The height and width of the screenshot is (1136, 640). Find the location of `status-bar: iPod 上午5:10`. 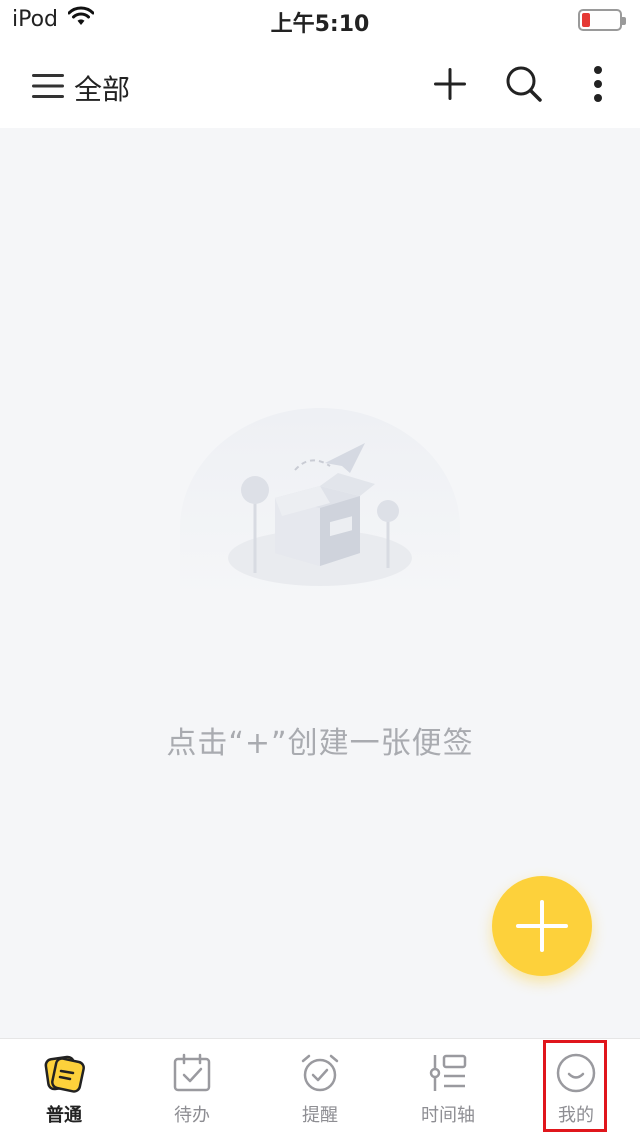

status-bar: iPod 上午5:10 is located at coordinates (320, 20).